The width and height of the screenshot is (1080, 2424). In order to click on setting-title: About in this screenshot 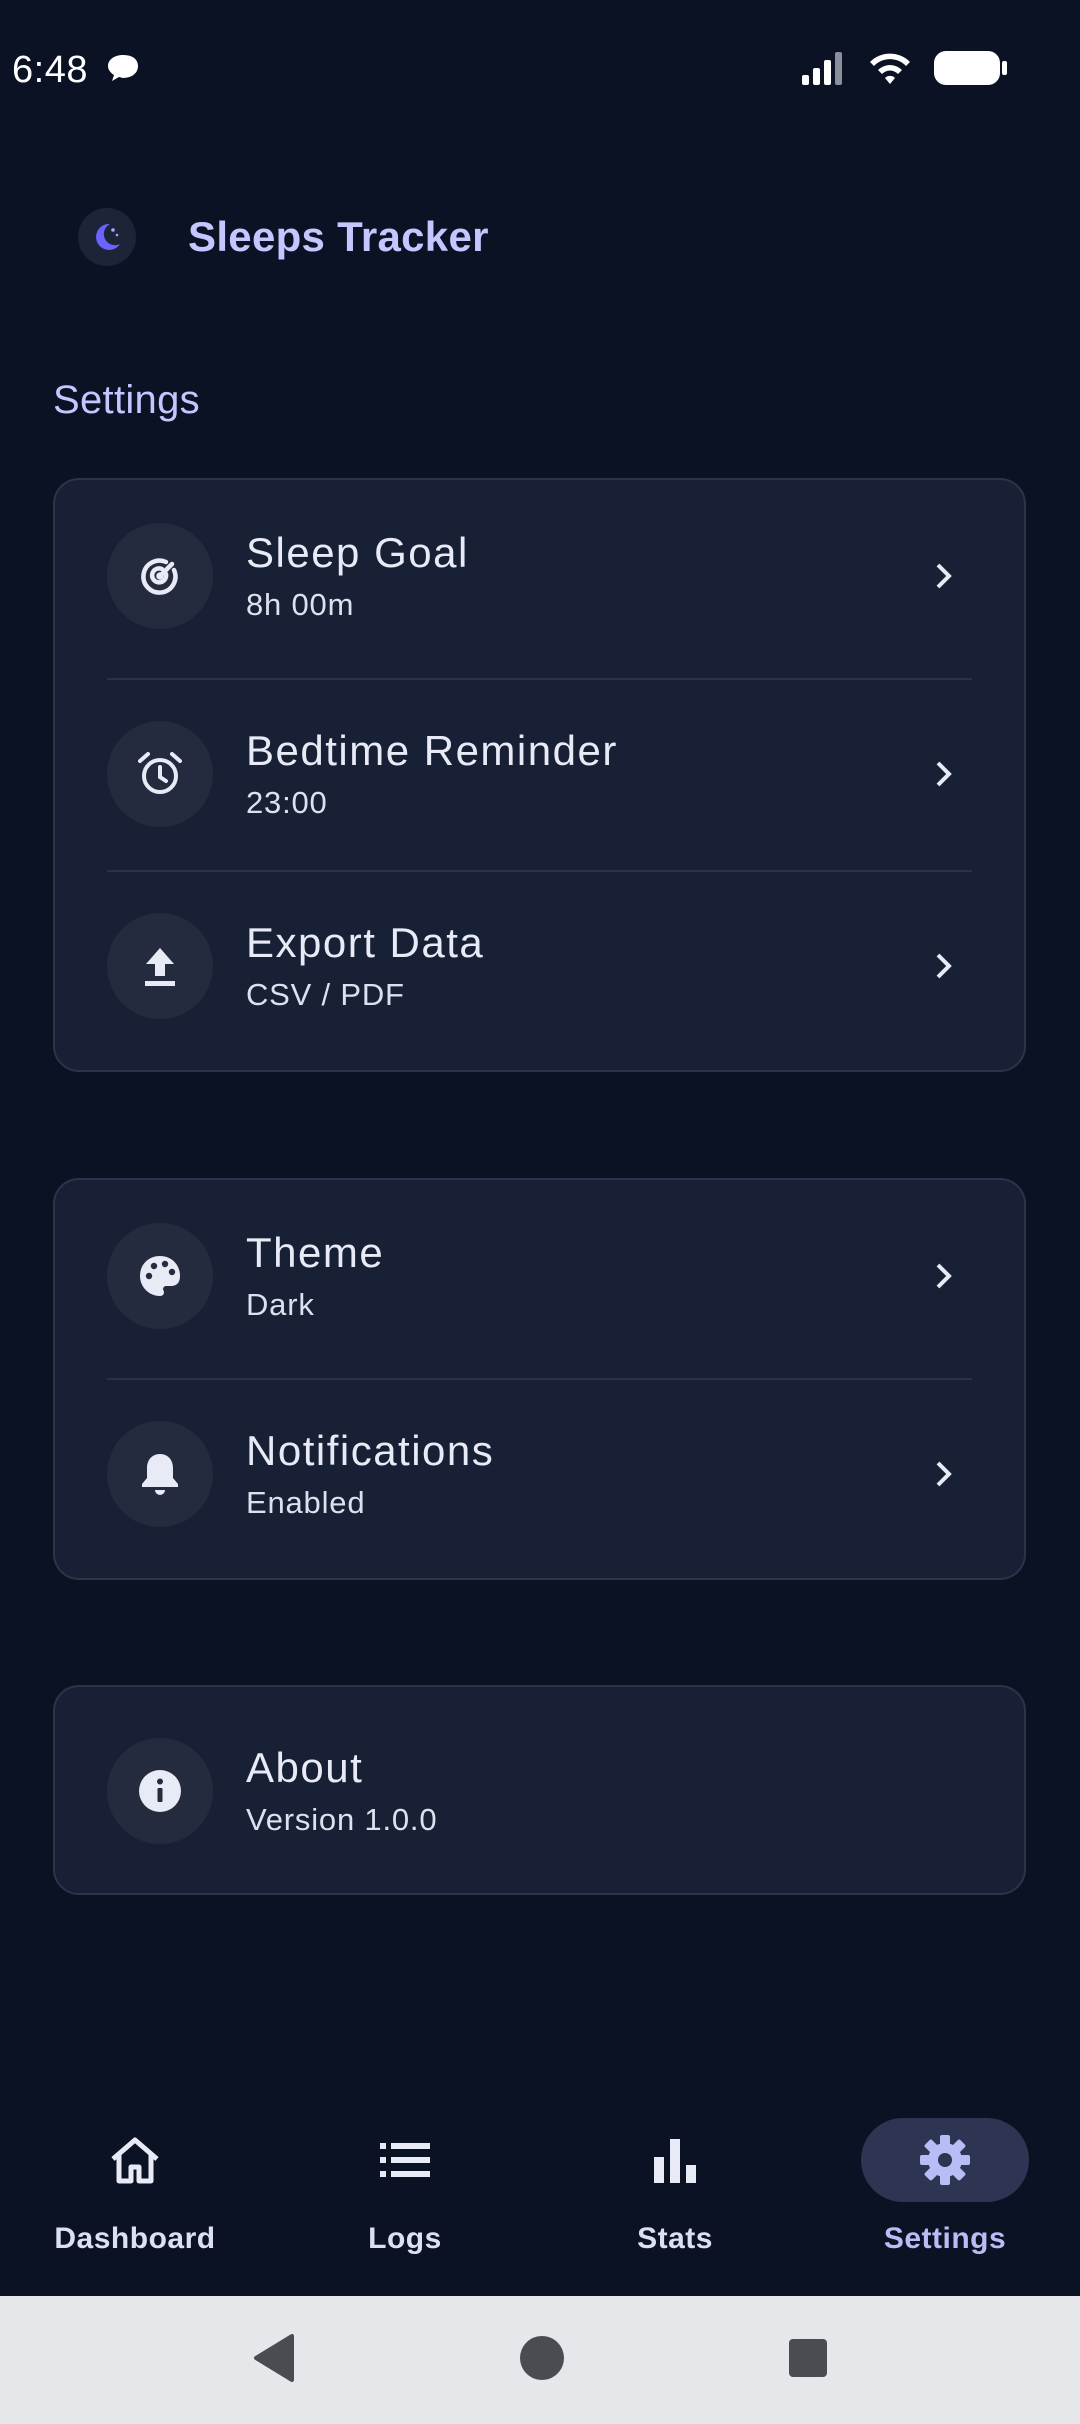, I will do `click(305, 1767)`.